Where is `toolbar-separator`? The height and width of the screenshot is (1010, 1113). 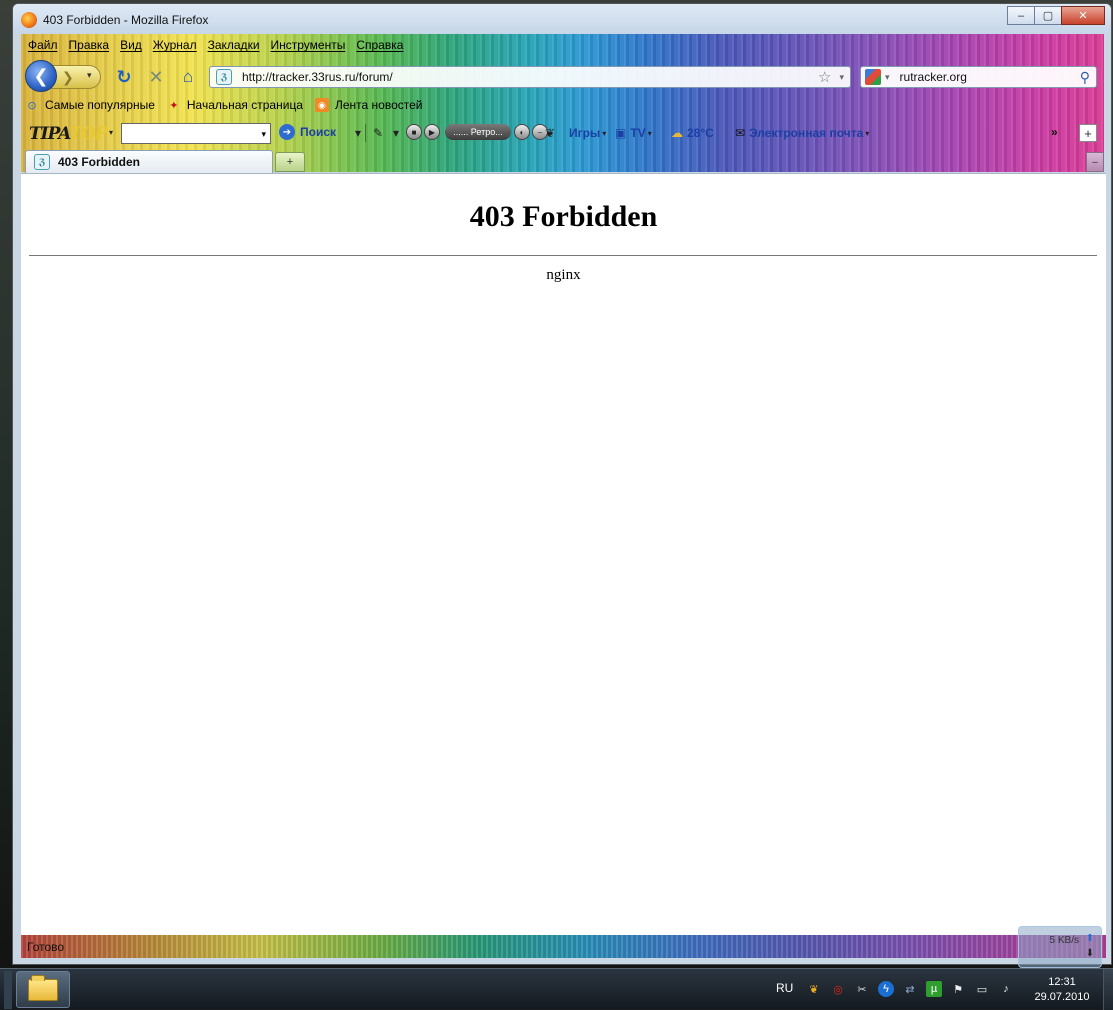 toolbar-separator is located at coordinates (365, 133).